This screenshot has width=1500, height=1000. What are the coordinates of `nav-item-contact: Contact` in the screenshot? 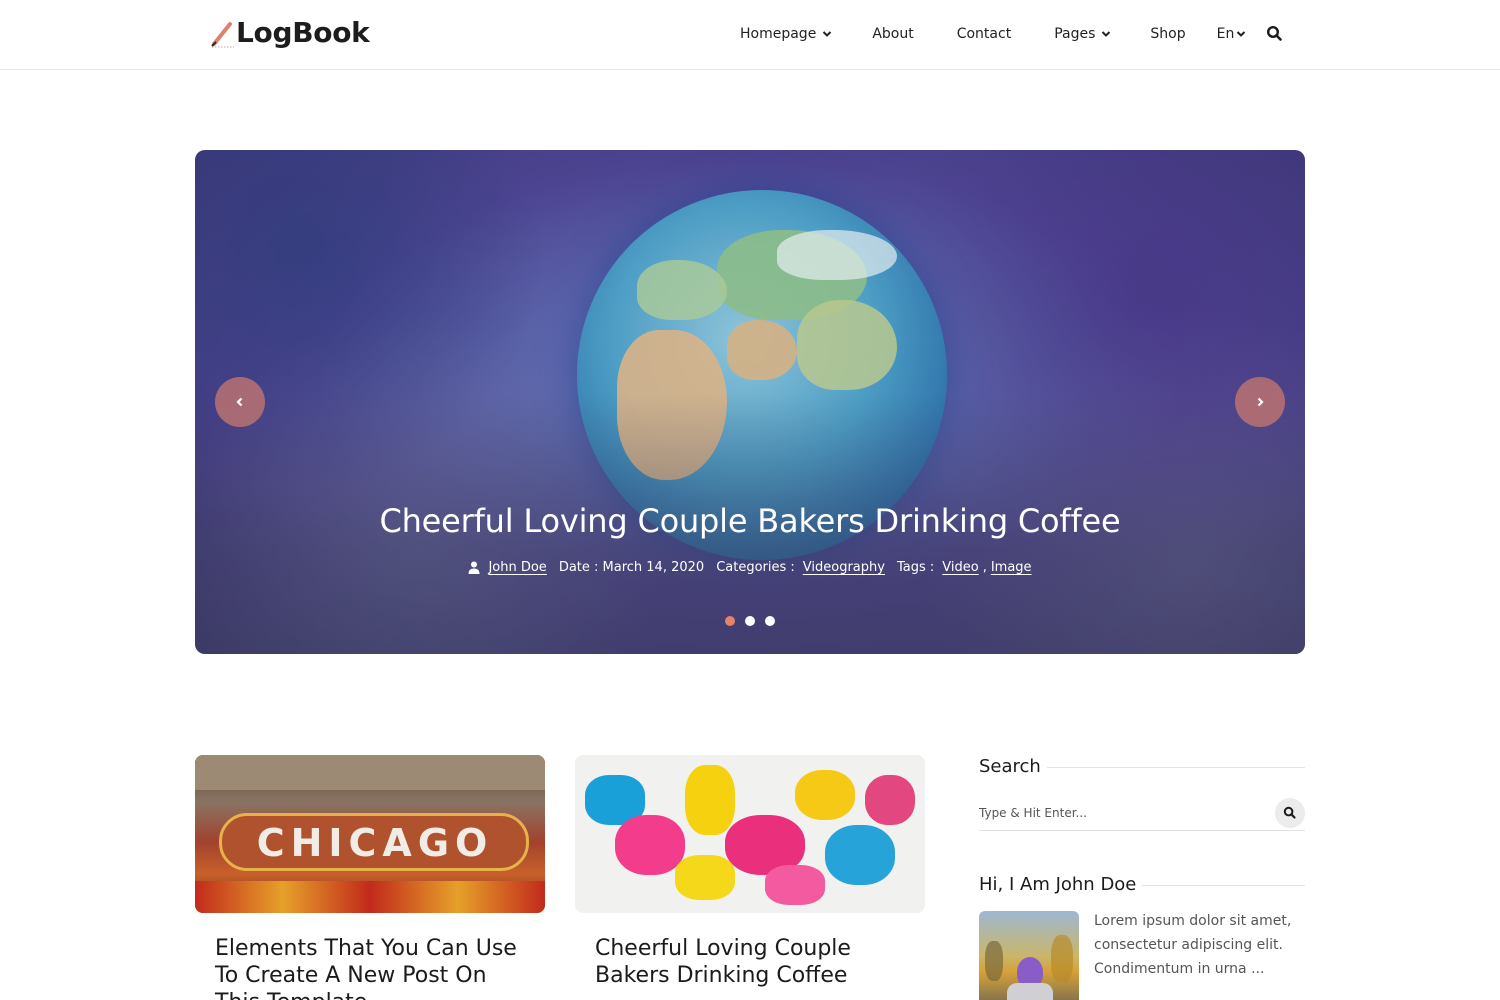 It's located at (984, 34).